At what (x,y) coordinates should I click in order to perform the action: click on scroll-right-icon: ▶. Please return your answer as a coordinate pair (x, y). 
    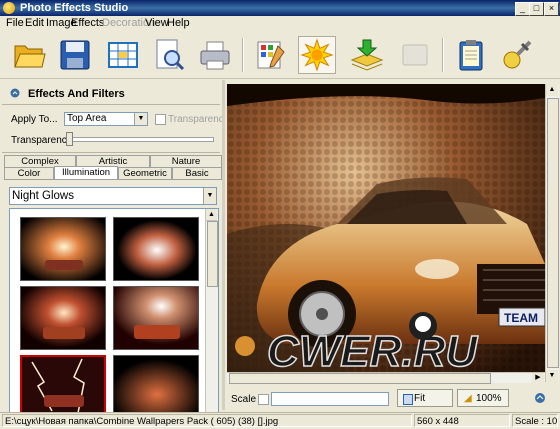
    Looking at the image, I should click on (538, 378).